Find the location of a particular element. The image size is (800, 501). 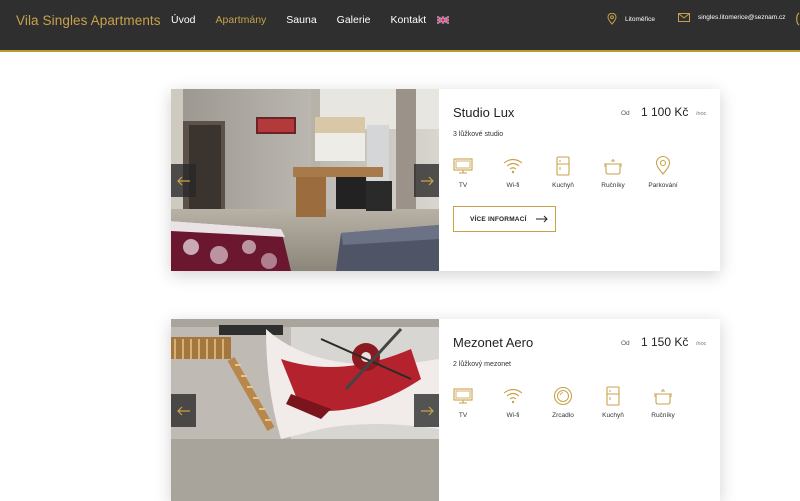

phone-icon is located at coordinates (798, 19).